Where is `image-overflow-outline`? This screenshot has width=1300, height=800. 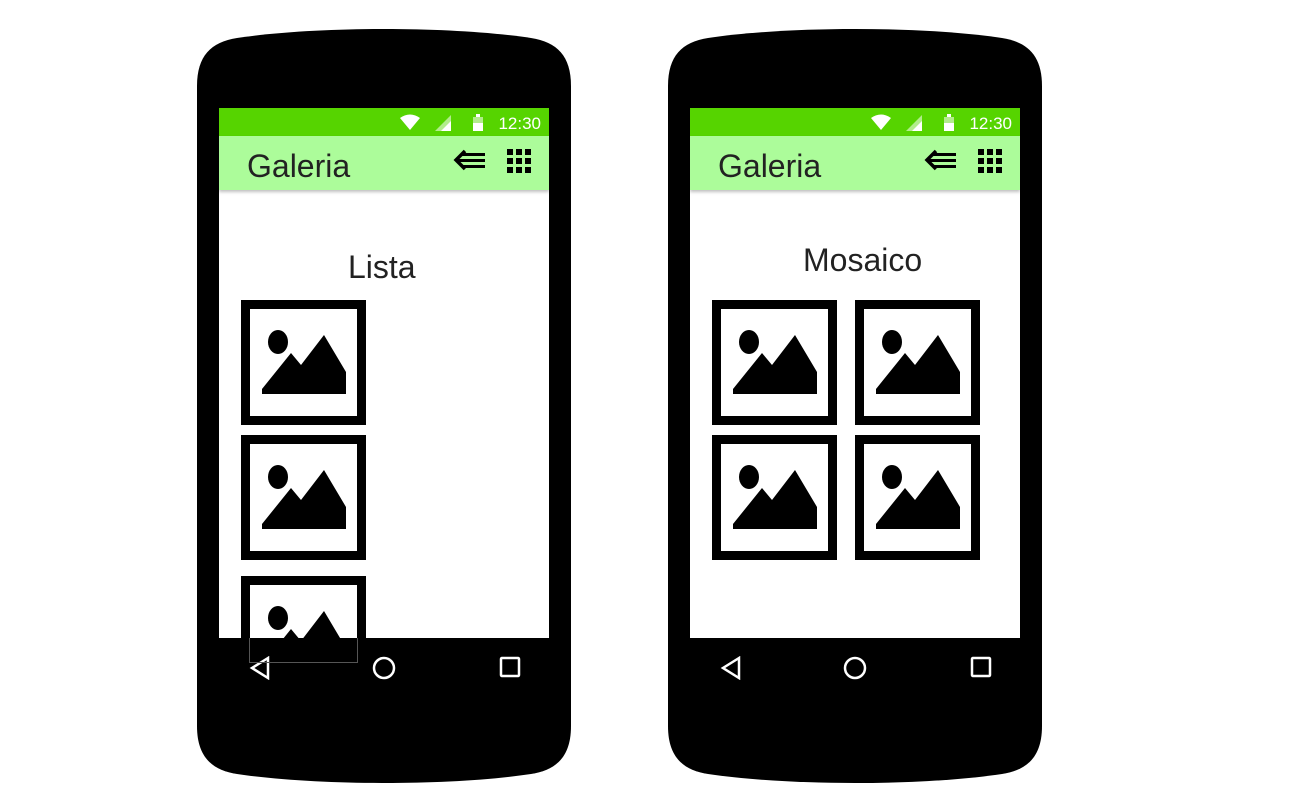
image-overflow-outline is located at coordinates (303, 650).